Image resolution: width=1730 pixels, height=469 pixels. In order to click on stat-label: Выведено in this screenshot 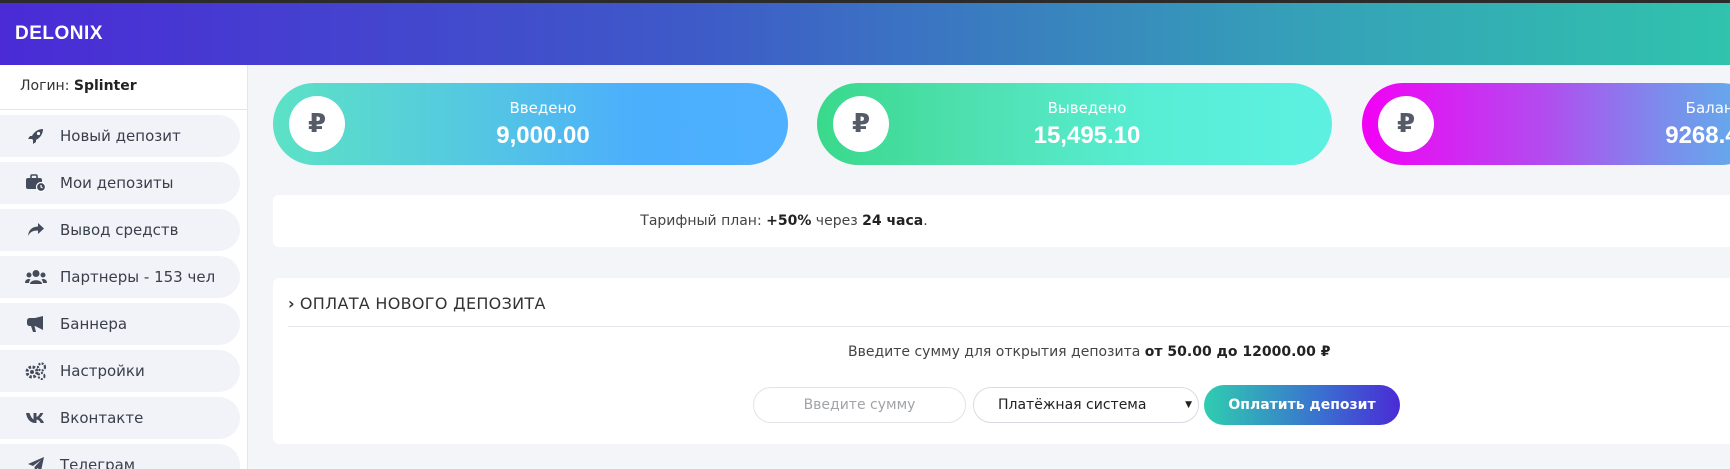, I will do `click(1087, 108)`.